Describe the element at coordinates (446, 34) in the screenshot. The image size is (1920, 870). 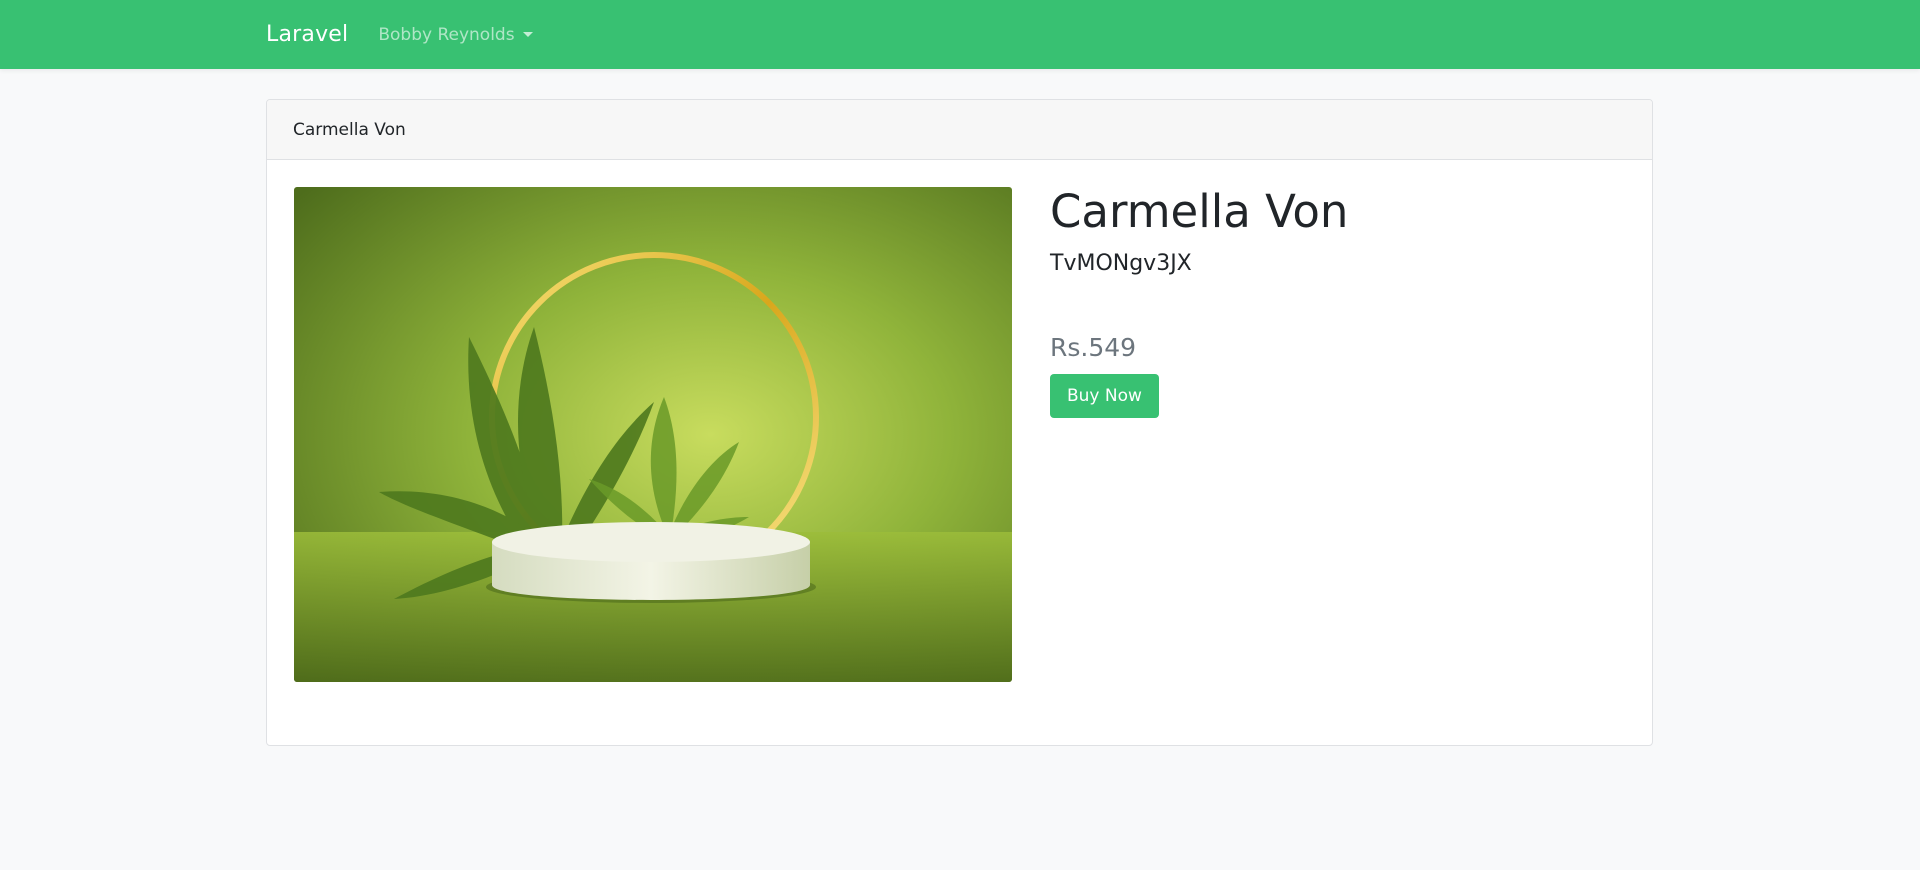
I see `user-name: Bobby Reynolds` at that location.